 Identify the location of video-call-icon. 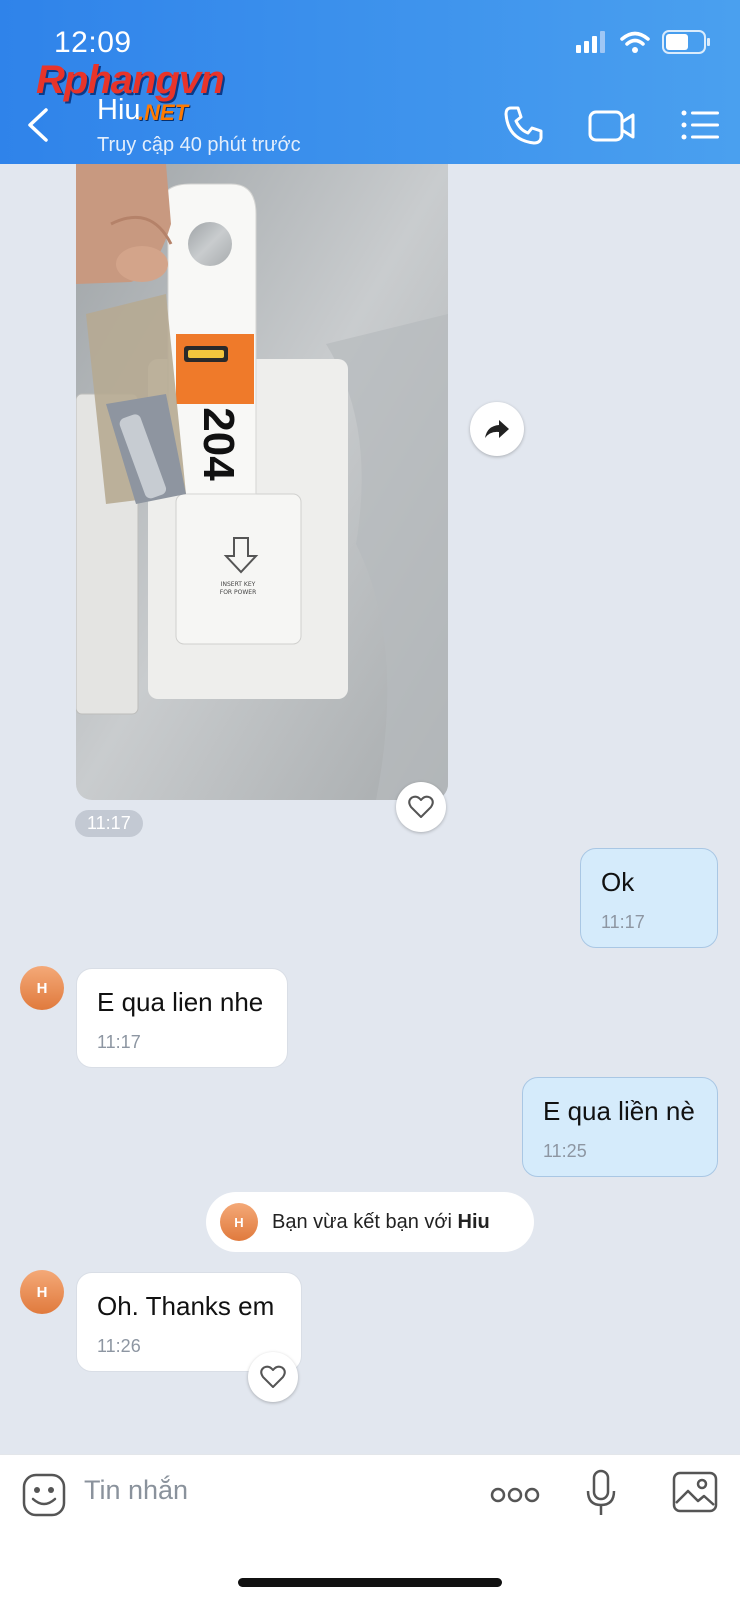
(612, 125).